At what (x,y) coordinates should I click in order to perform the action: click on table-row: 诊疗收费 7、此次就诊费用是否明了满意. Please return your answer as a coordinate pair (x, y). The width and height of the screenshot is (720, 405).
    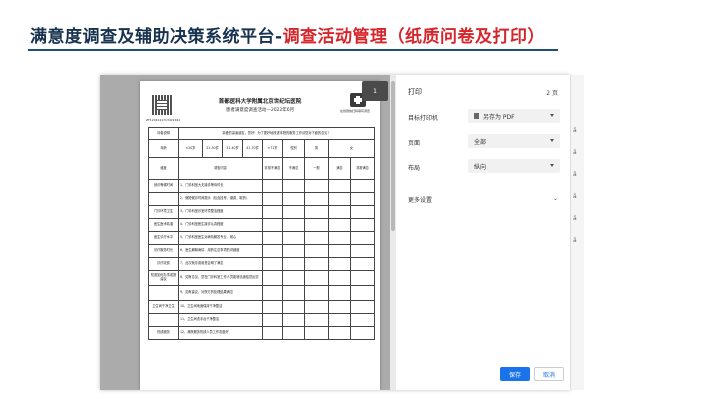
    Looking at the image, I should click on (261, 264).